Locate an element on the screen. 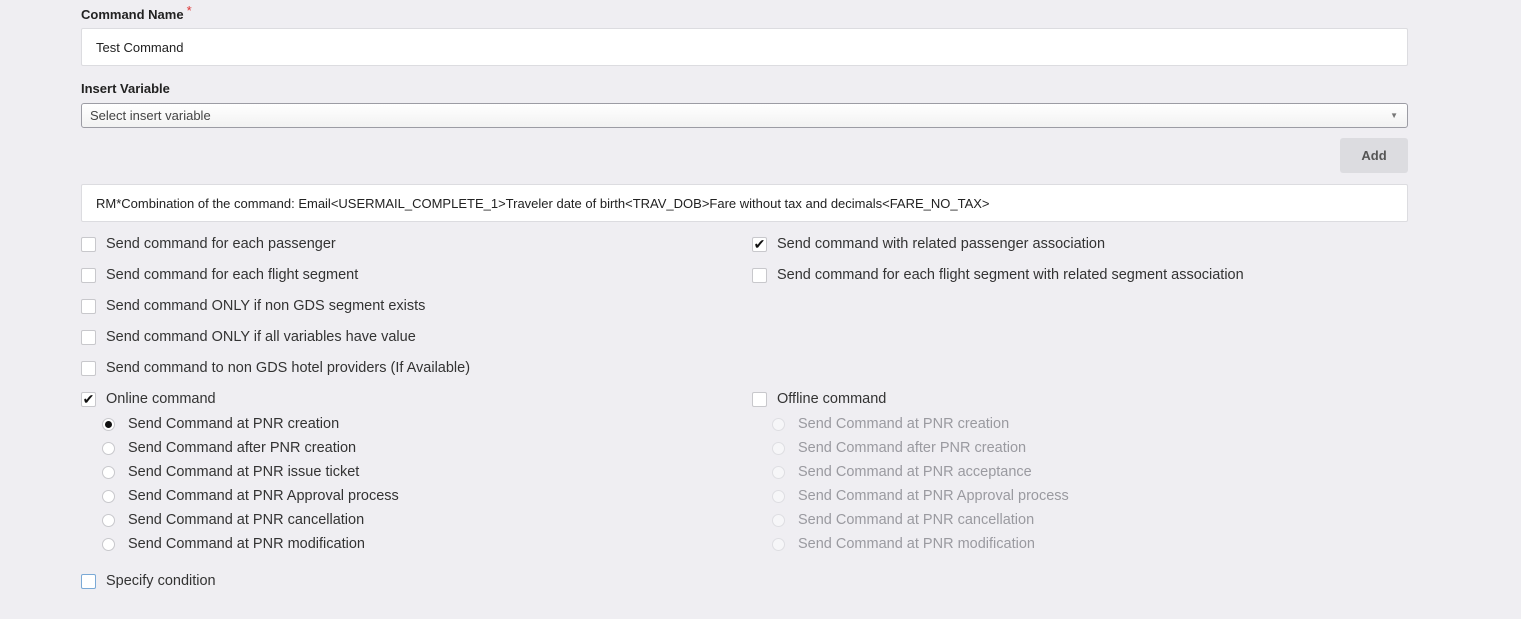  option-right-checkbox is located at coordinates (759, 275).